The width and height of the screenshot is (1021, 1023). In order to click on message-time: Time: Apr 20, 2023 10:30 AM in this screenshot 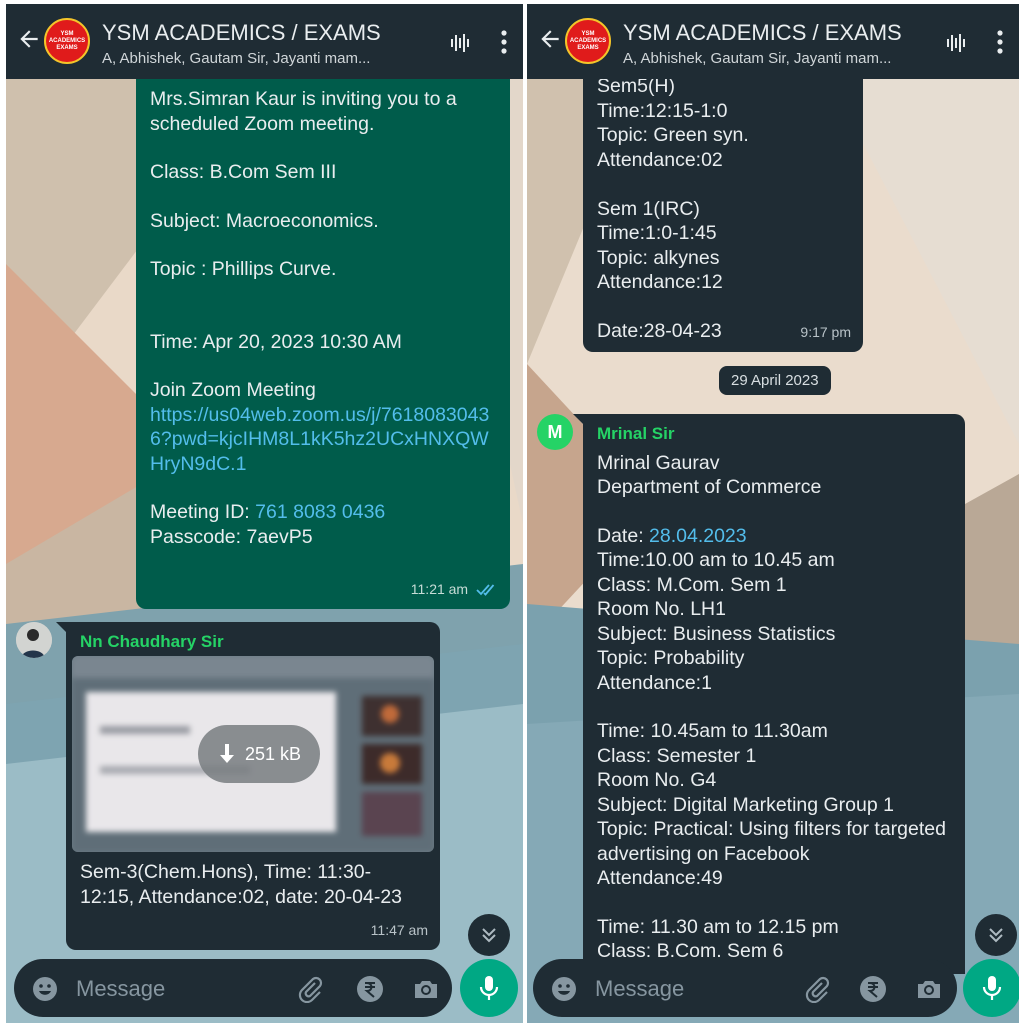, I will do `click(276, 341)`.